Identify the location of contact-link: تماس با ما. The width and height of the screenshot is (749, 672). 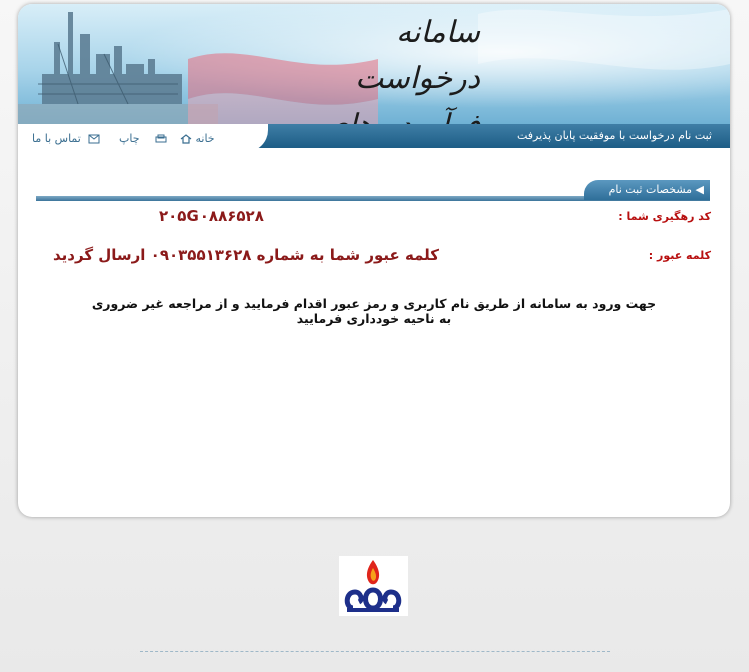
(66, 138).